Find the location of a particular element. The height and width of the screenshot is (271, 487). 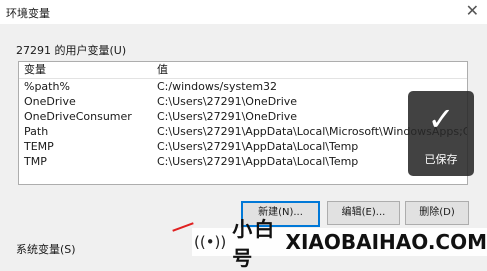

watermark-en: XIAOBAIHAO.COM is located at coordinates (386, 242).